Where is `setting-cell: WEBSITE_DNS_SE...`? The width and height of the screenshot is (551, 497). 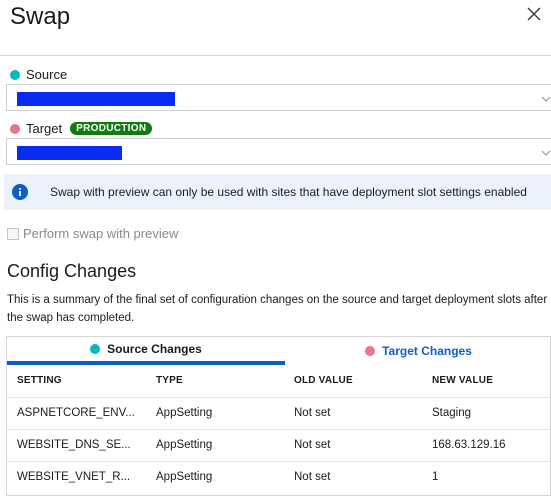
setting-cell: WEBSITE_DNS_SE... is located at coordinates (76, 445).